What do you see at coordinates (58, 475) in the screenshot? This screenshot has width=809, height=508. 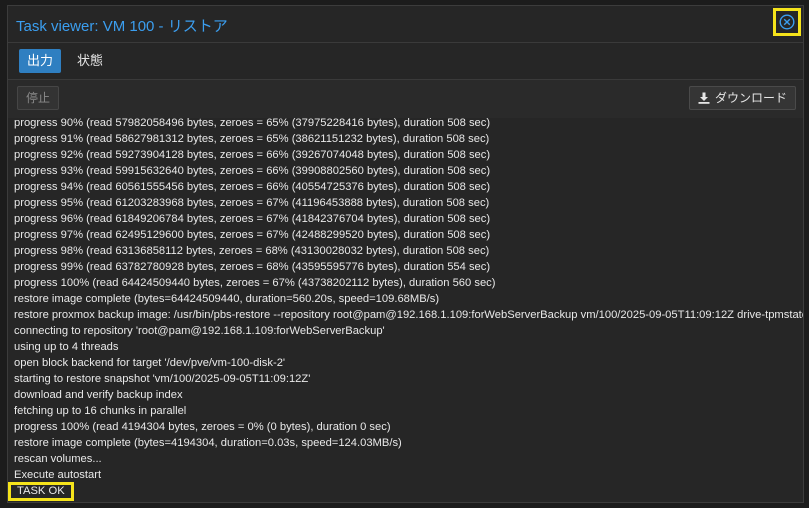 I see `log-line: Execute autostart` at bounding box center [58, 475].